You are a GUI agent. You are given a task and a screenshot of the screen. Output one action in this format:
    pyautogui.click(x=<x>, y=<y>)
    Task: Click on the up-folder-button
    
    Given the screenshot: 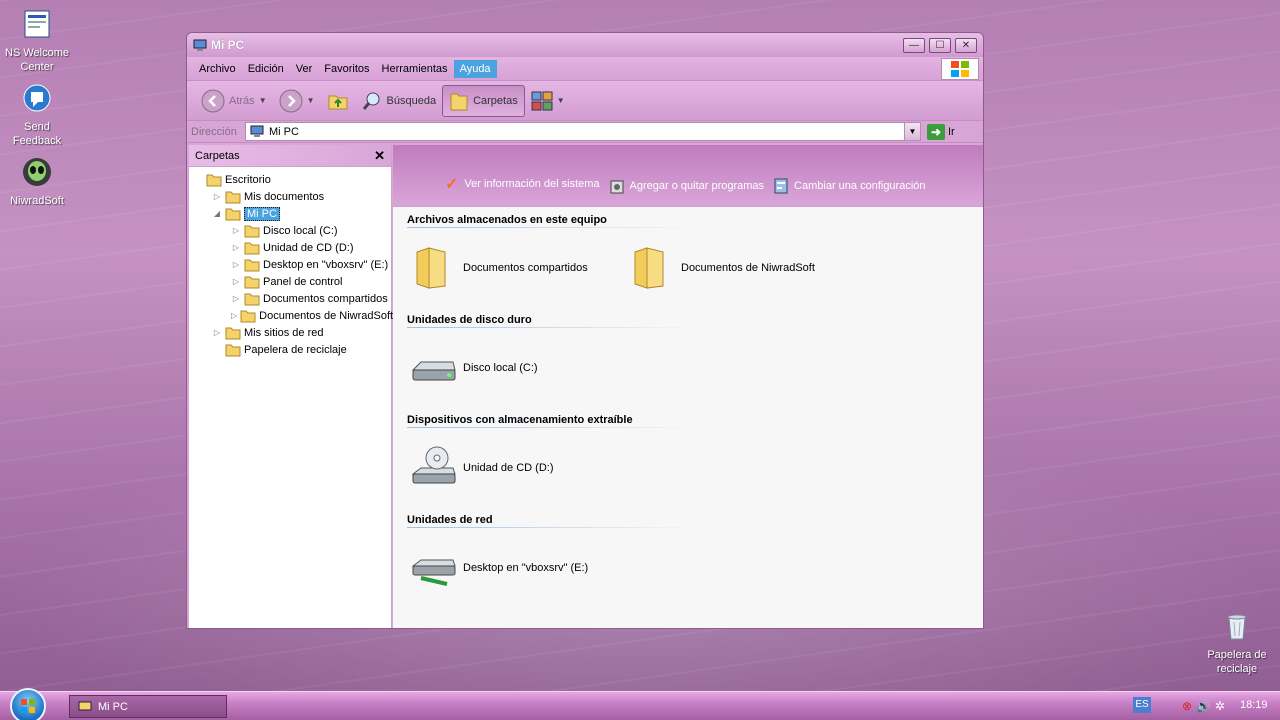 What is the action you would take?
    pyautogui.click(x=338, y=101)
    